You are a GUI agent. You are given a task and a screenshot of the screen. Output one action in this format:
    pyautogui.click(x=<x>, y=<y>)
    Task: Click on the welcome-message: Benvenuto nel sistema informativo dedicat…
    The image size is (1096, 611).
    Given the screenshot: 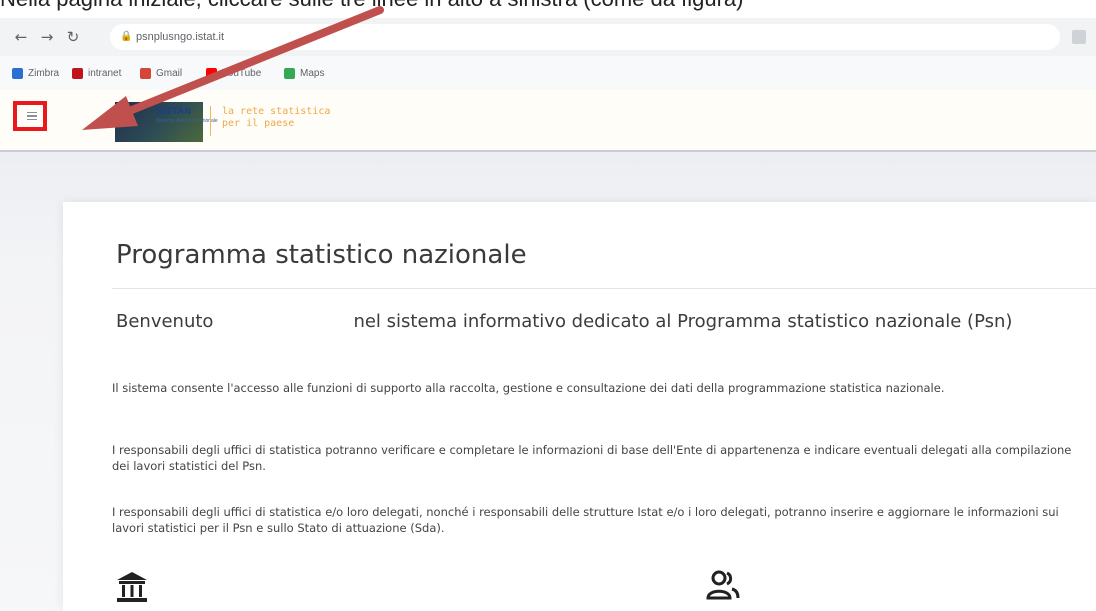 What is the action you would take?
    pyautogui.click(x=601, y=322)
    